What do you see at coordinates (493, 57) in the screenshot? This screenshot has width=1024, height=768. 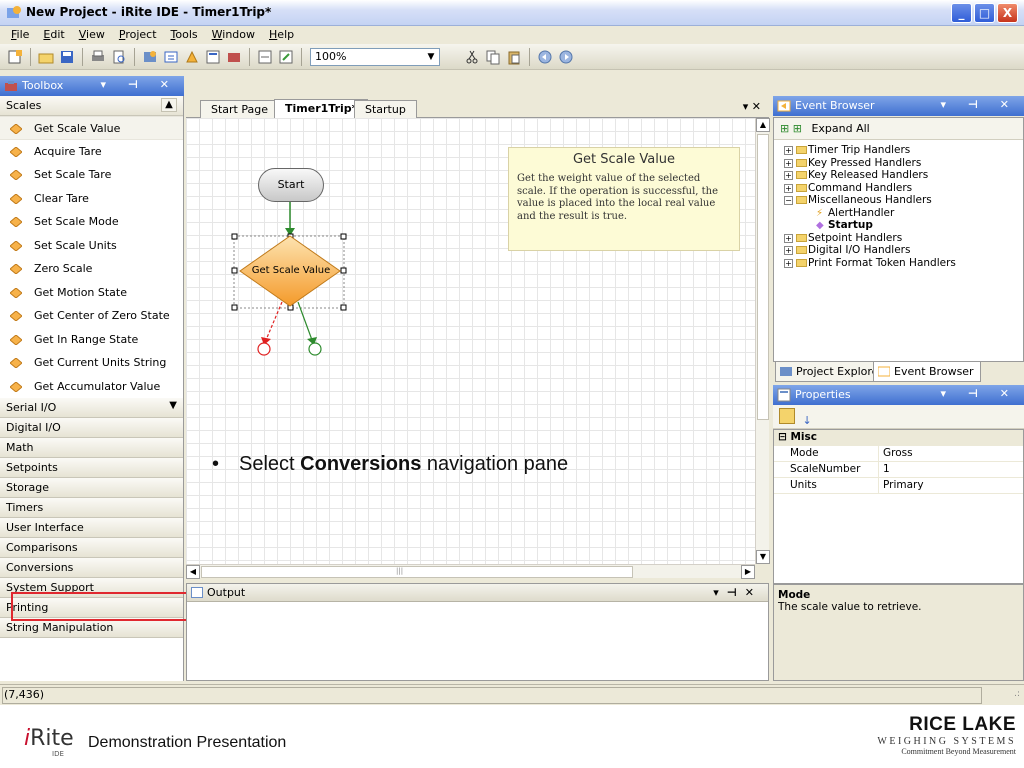 I see `copy-icon` at bounding box center [493, 57].